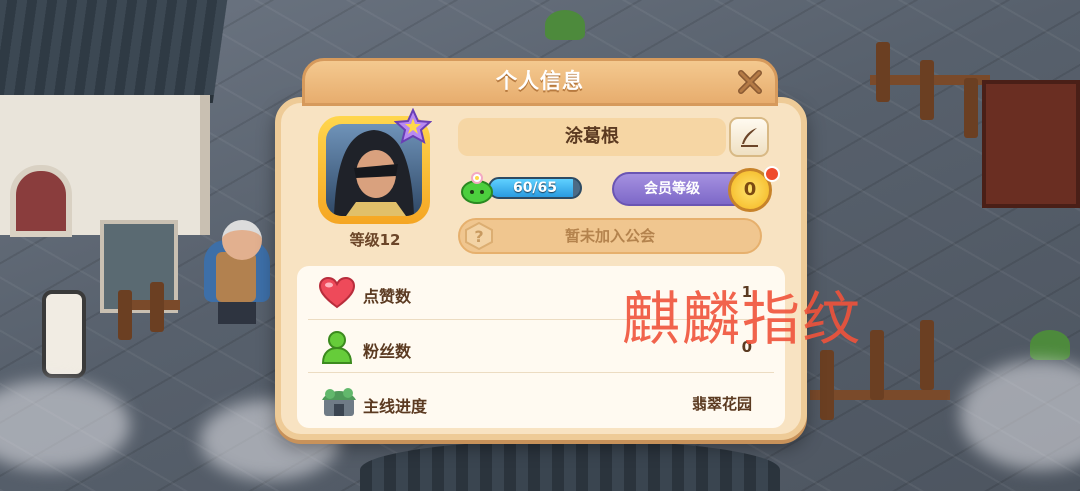 This screenshot has height=491, width=1080. Describe the element at coordinates (236, 277) in the screenshot. I see `npc-apron` at that location.